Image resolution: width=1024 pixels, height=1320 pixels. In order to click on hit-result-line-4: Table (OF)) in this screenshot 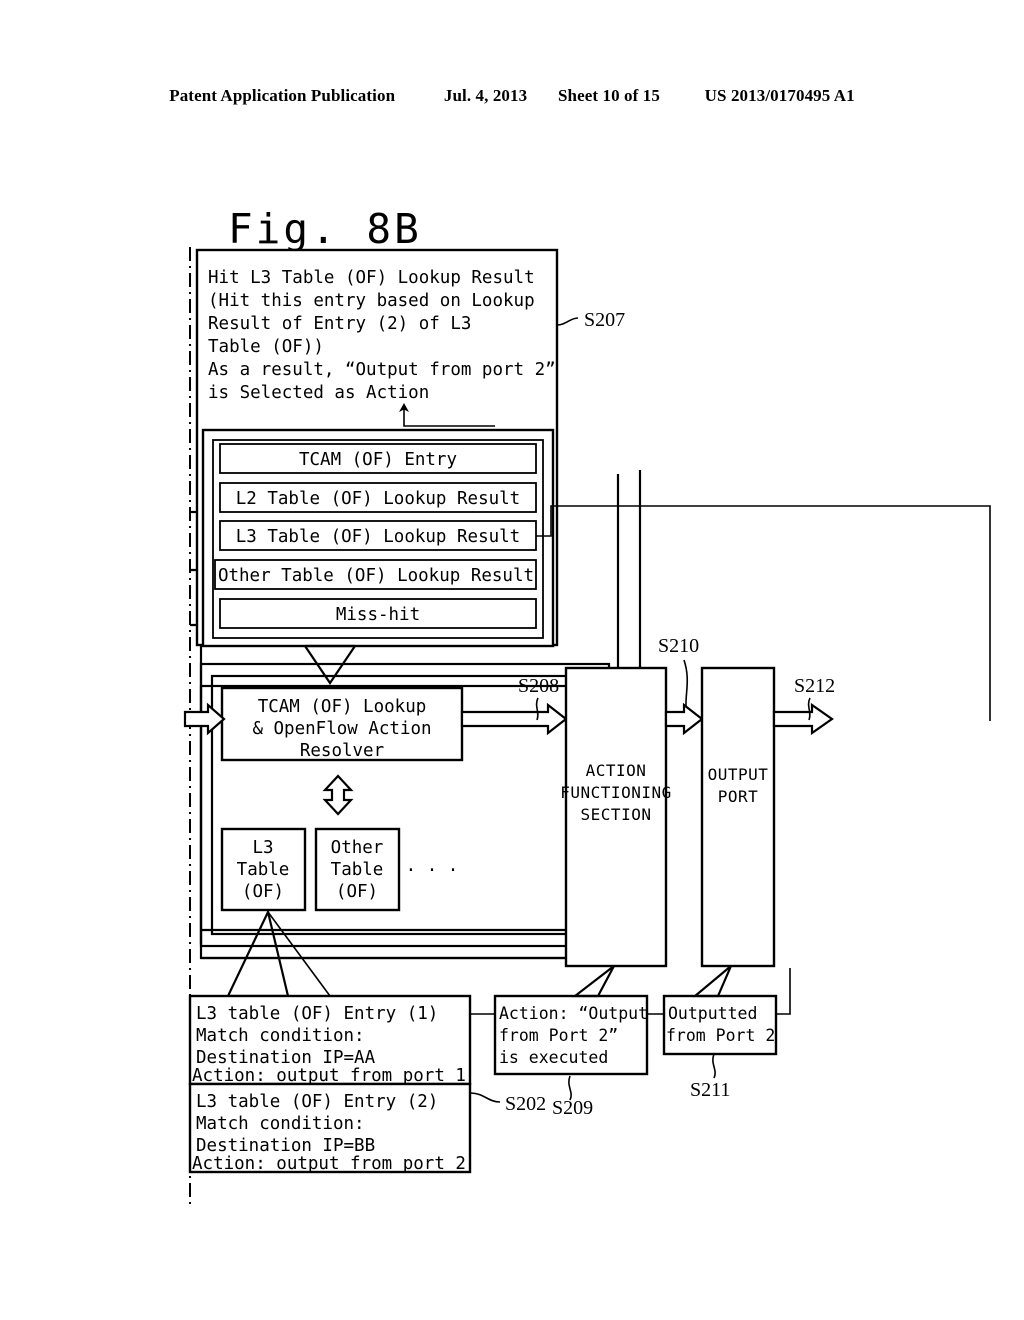, I will do `click(266, 347)`.